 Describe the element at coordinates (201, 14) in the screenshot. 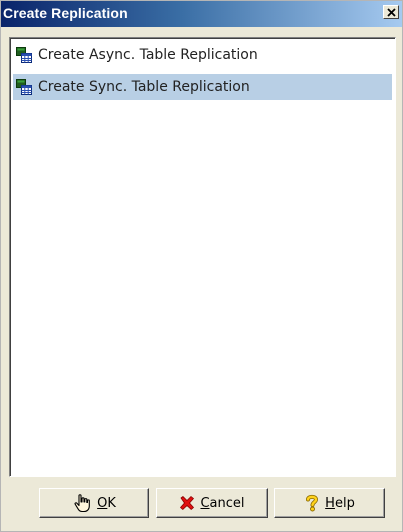

I see `title-bar: Create Replication` at that location.